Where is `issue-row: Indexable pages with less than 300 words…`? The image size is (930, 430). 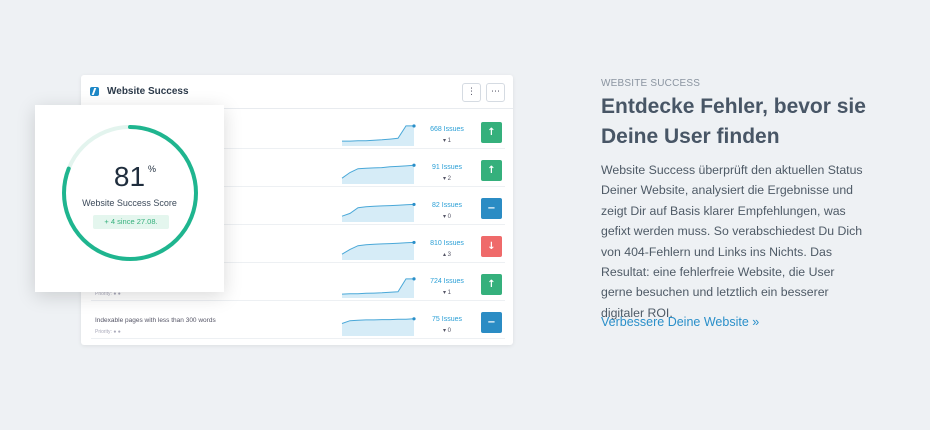
issue-row: Indexable pages with less than 300 words… is located at coordinates (298, 324).